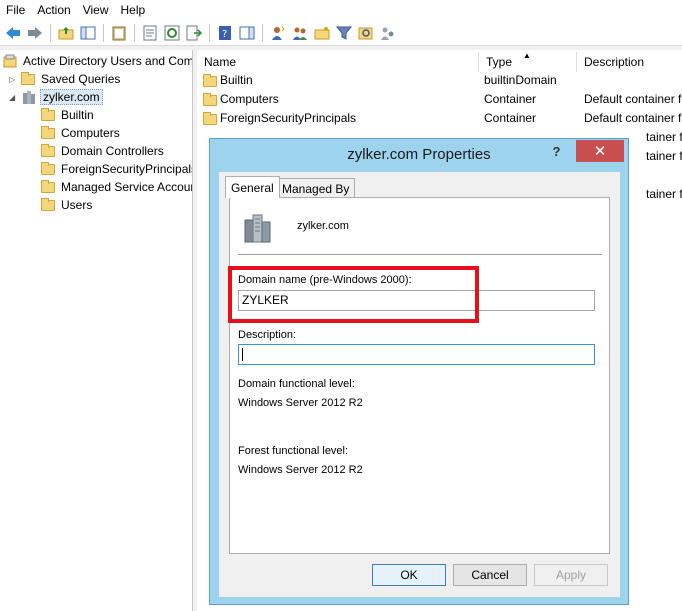  Describe the element at coordinates (341, 10) in the screenshot. I see `menu-bar: File Action View Help` at that location.